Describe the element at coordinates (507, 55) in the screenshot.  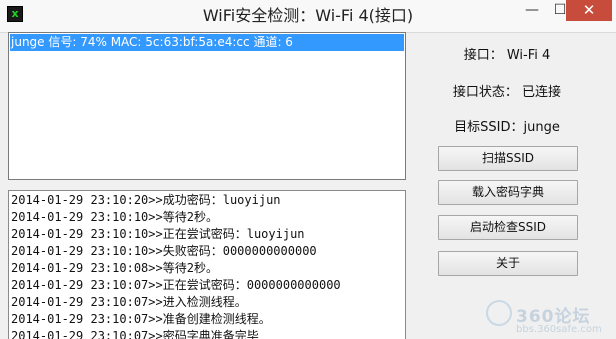
I see `interface-label: 接口： Wi-Fi 4` at that location.